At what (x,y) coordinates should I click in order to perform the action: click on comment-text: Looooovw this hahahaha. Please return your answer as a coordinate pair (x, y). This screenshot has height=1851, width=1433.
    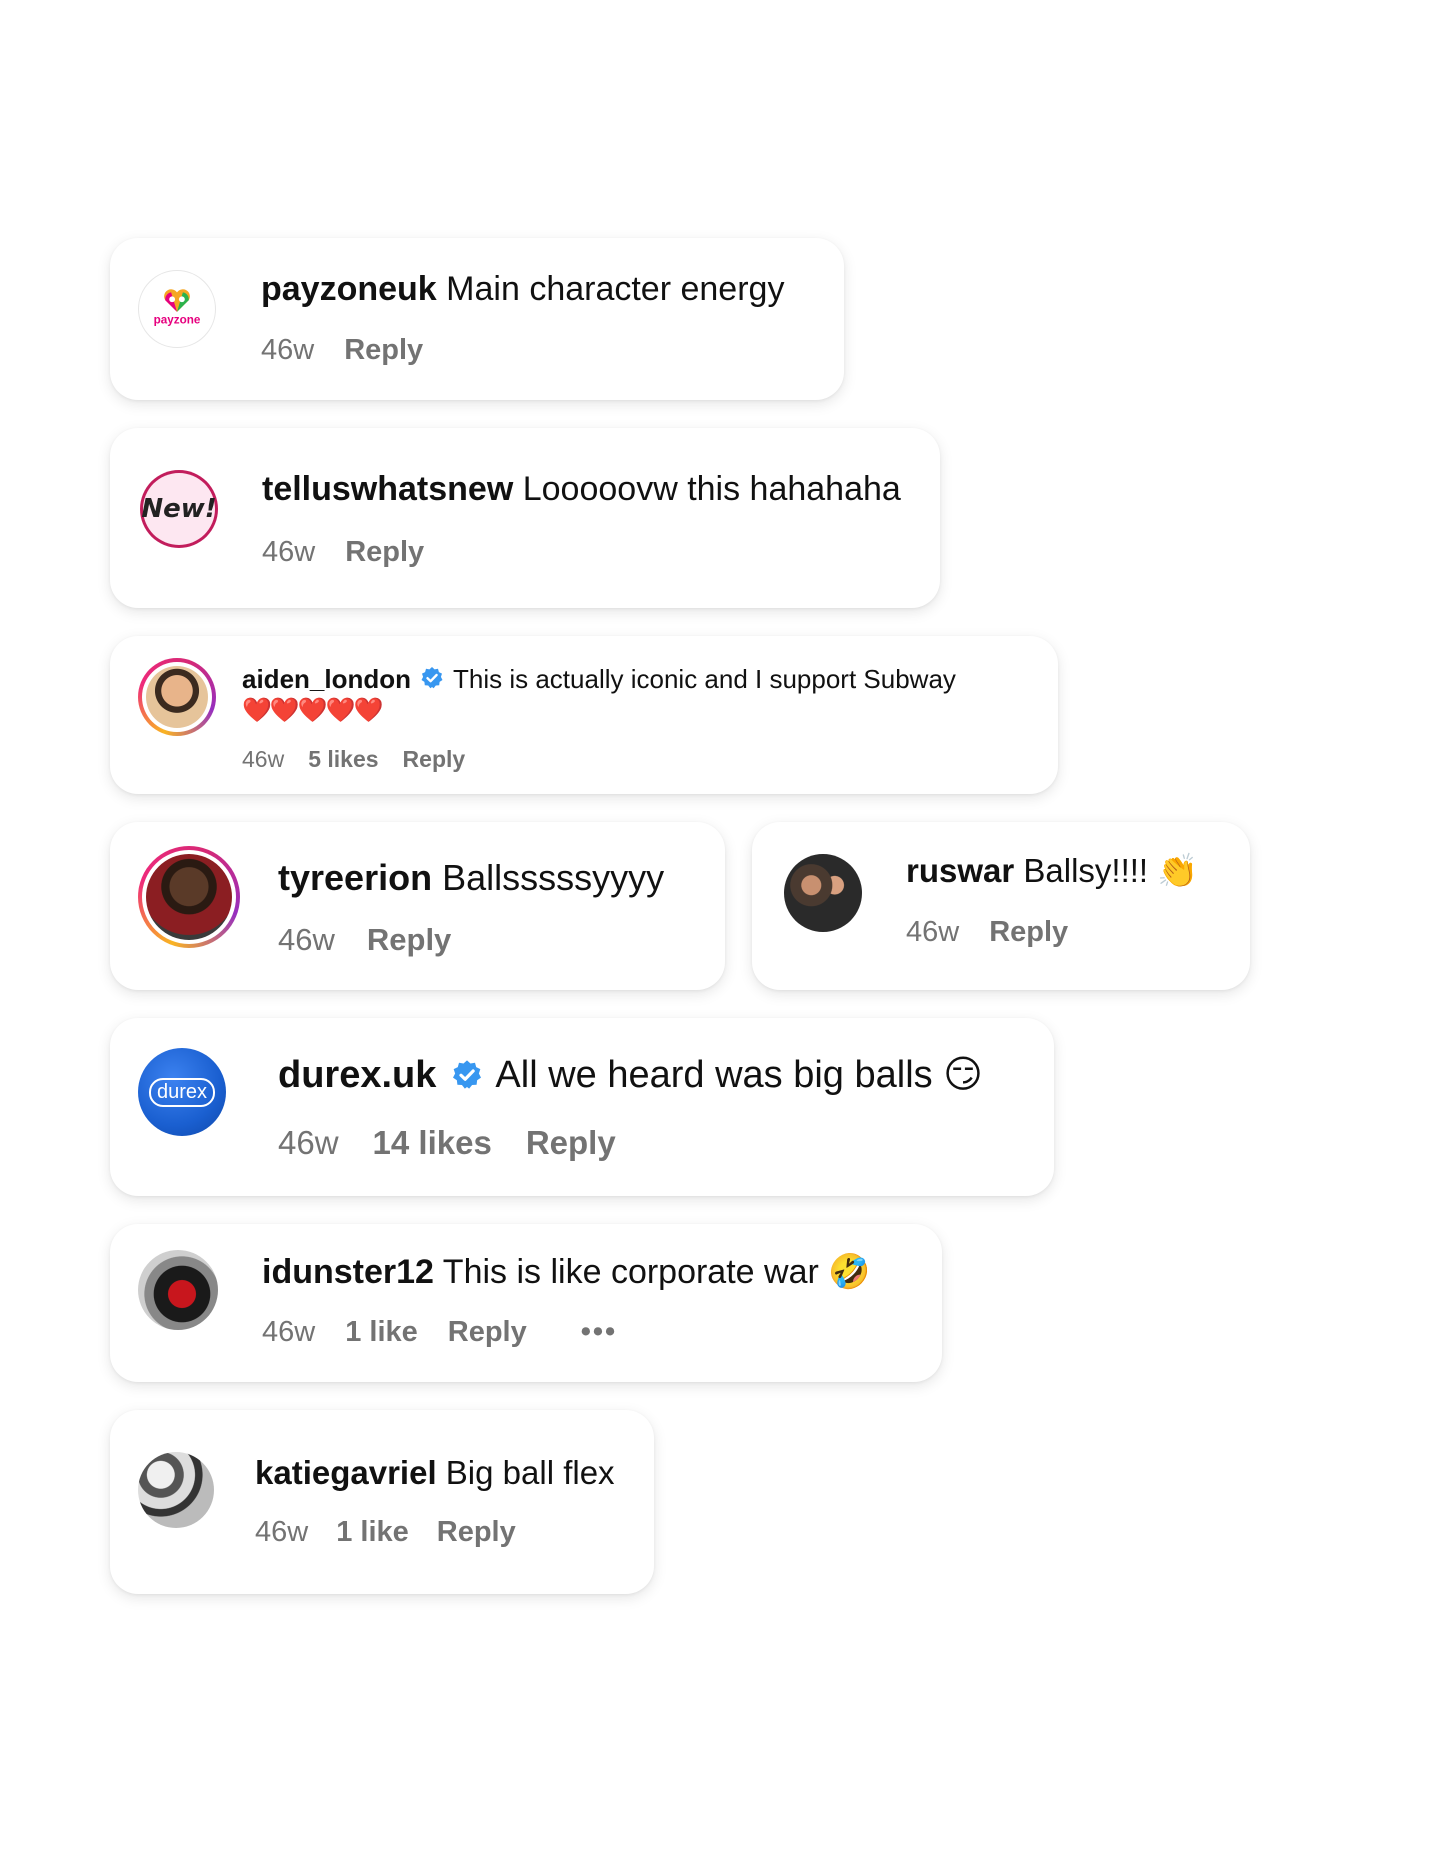
    Looking at the image, I should click on (711, 489).